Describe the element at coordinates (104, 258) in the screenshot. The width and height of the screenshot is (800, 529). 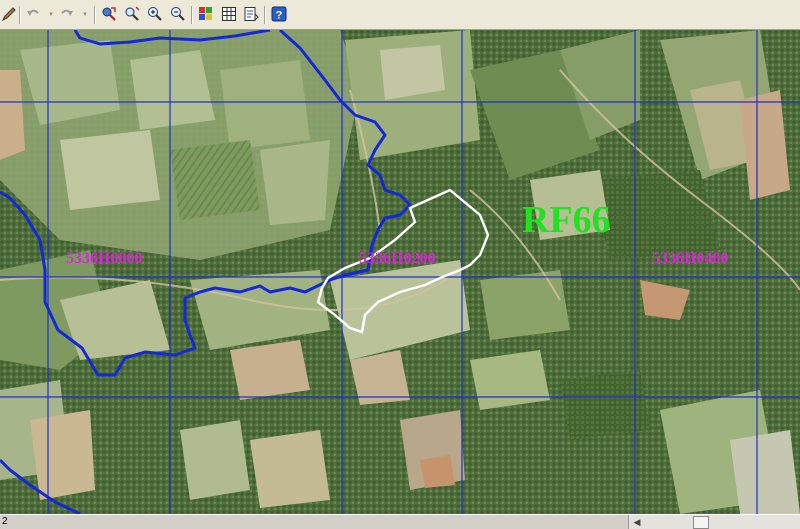
I see `tile-label-1: 5336II0000` at that location.